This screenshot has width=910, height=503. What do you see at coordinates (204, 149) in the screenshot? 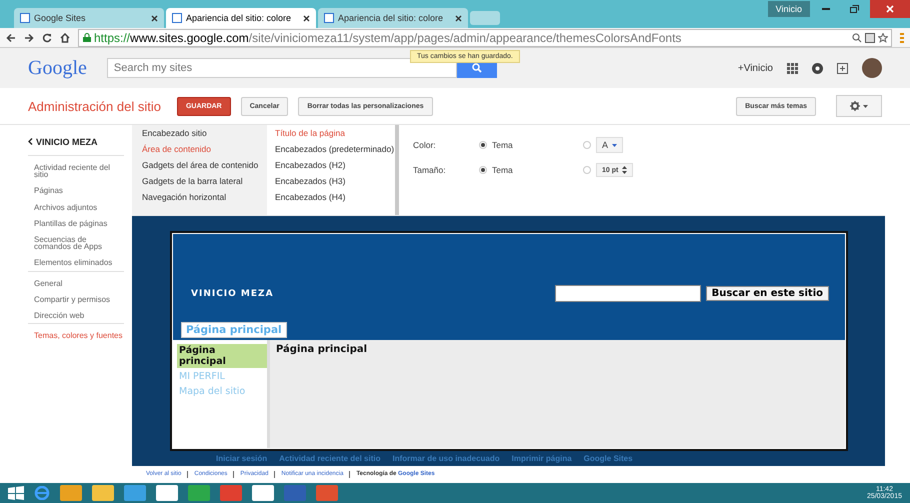
I see `area-item: Área de contenido` at bounding box center [204, 149].